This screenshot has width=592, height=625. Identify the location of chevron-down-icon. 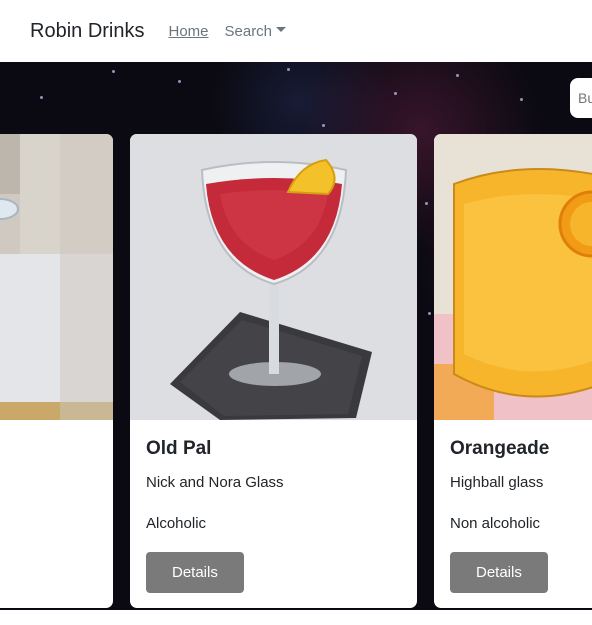
(281, 30).